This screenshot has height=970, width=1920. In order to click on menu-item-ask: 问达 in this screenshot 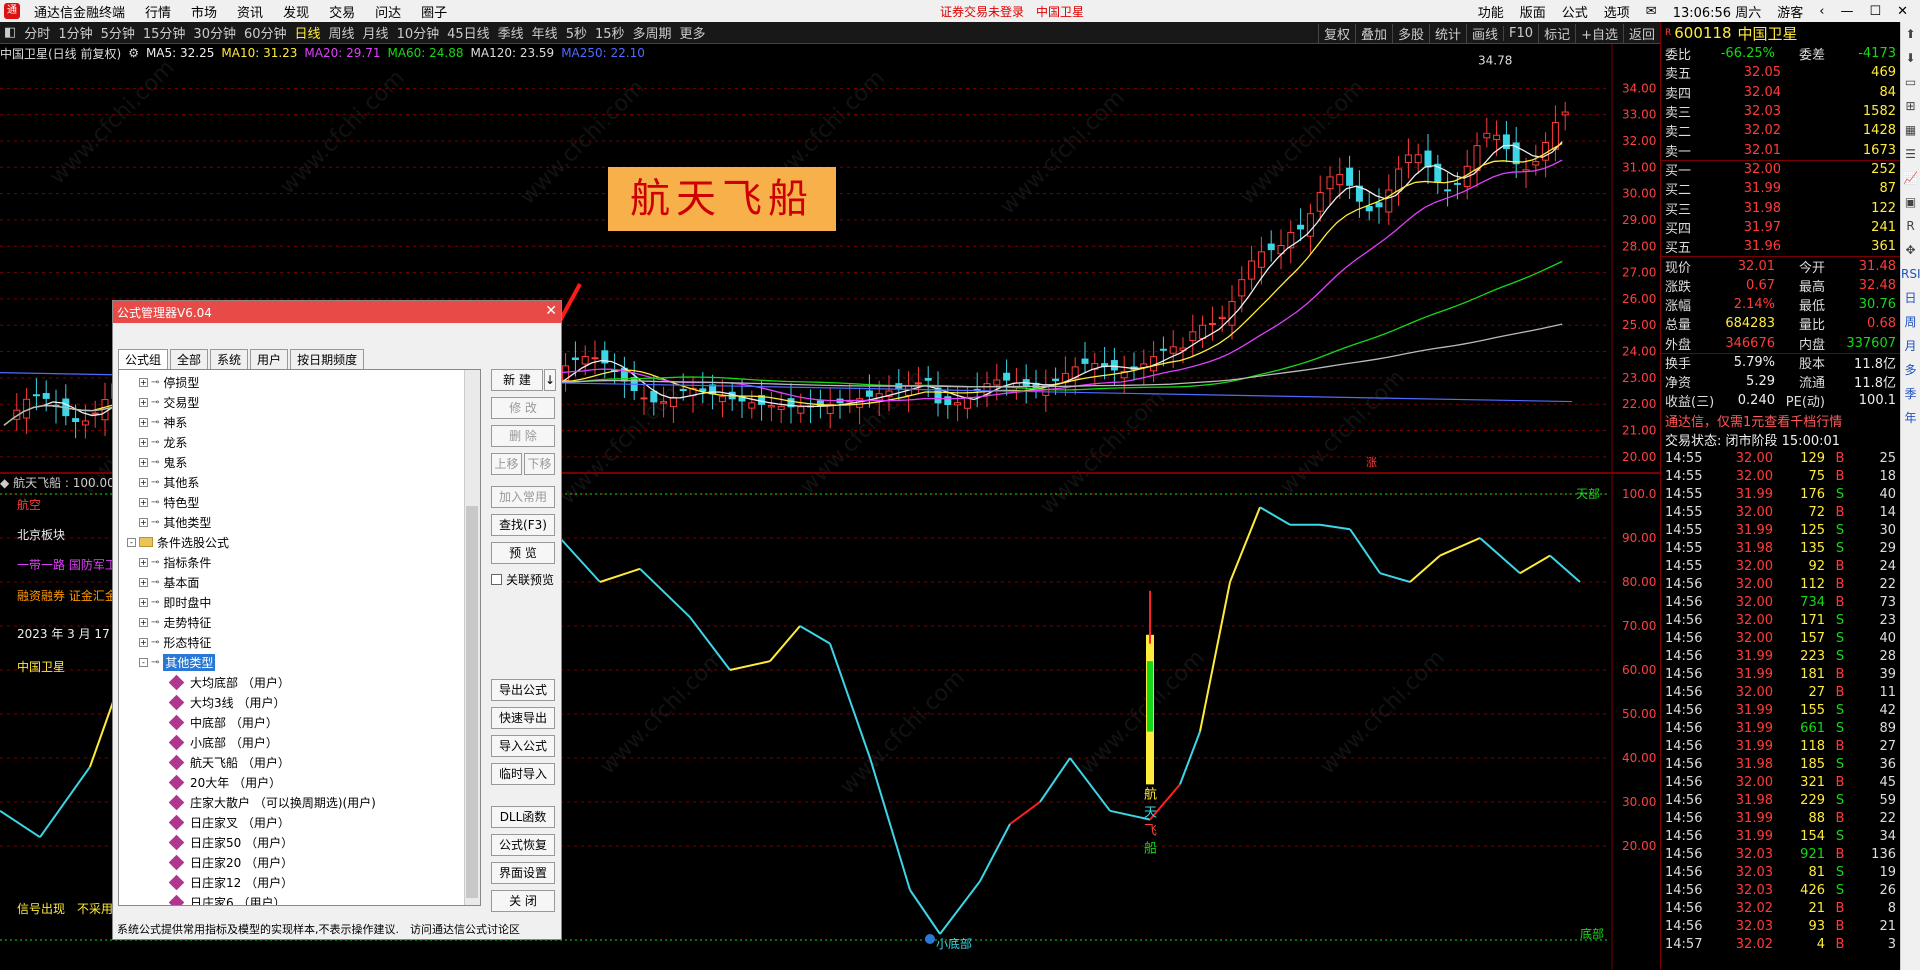, I will do `click(388, 11)`.